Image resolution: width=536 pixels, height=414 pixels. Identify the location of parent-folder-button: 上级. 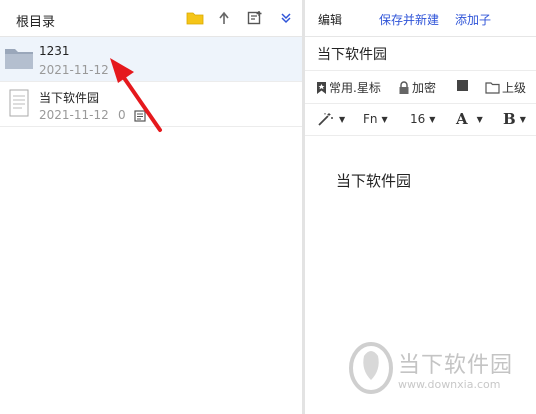
(505, 87).